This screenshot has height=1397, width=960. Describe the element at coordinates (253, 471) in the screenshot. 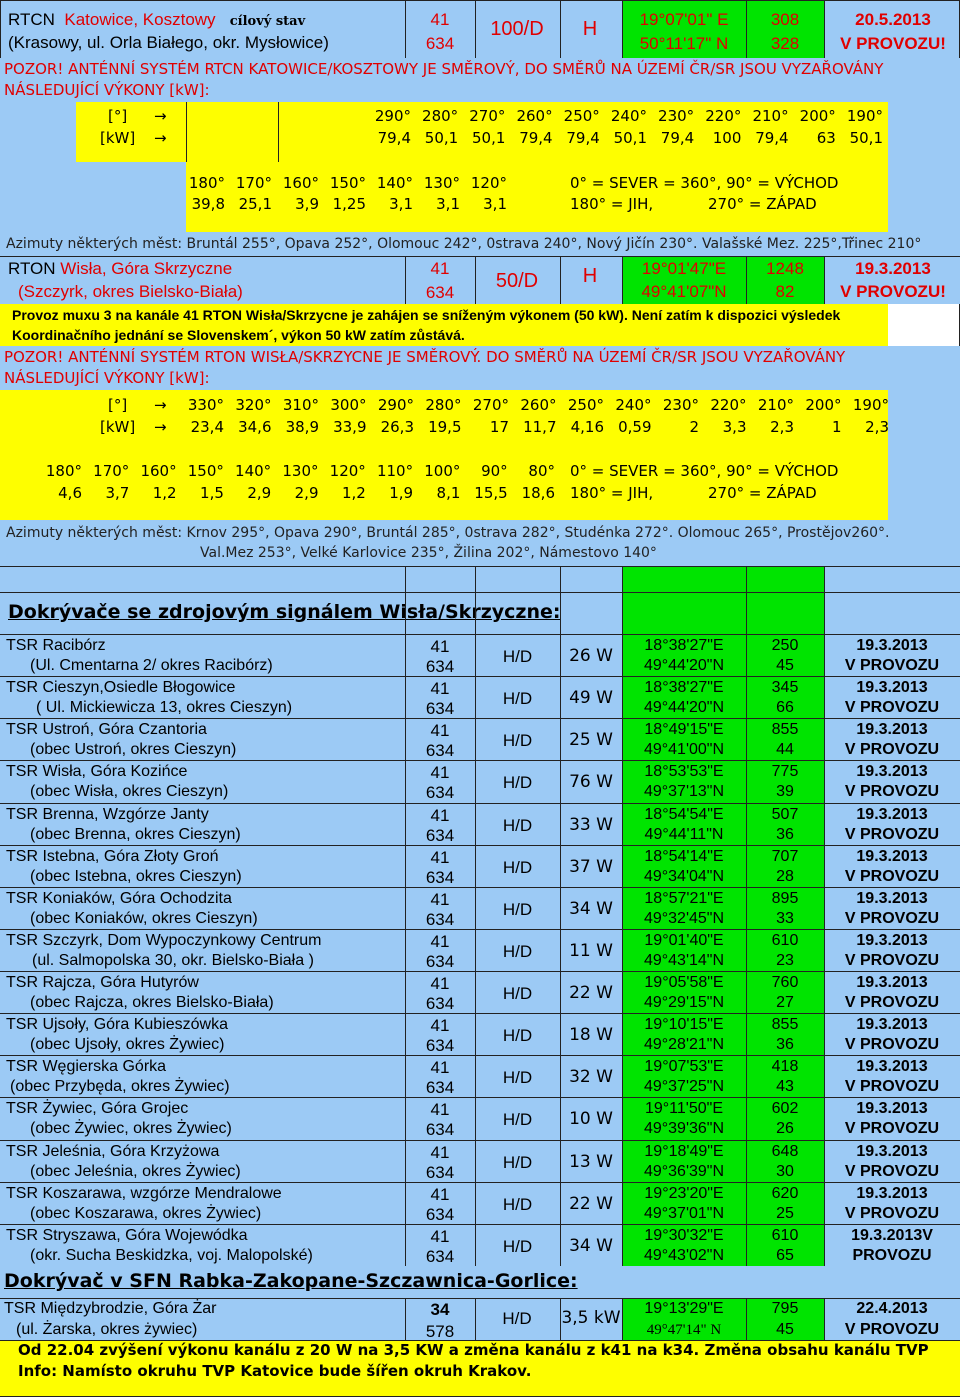

I see `k2-degree-cell-2: 140°` at that location.